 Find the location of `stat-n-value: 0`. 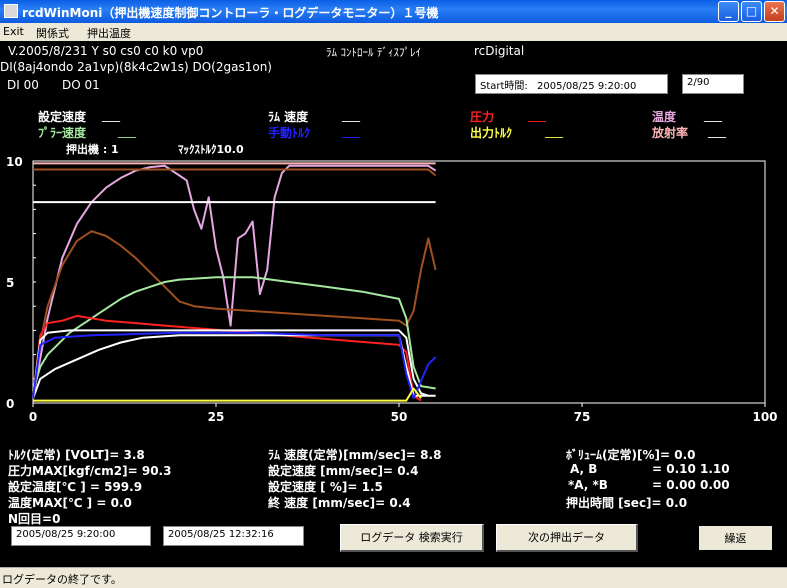

stat-n-value: 0 is located at coordinates (56, 519).